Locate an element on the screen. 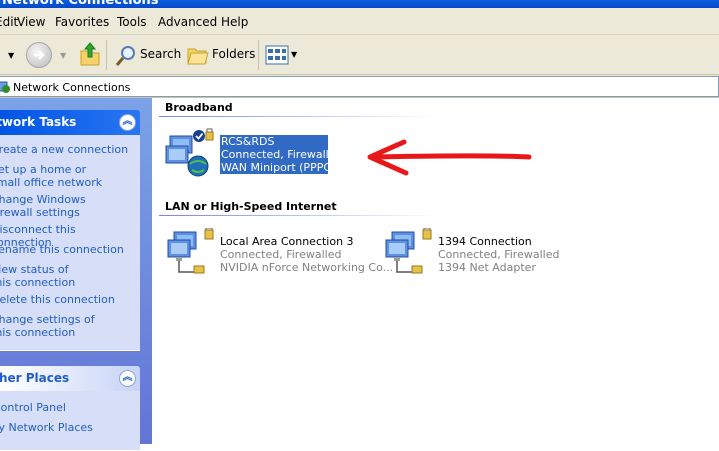  other-places-header: Other Places ︽ is located at coordinates (70, 378).